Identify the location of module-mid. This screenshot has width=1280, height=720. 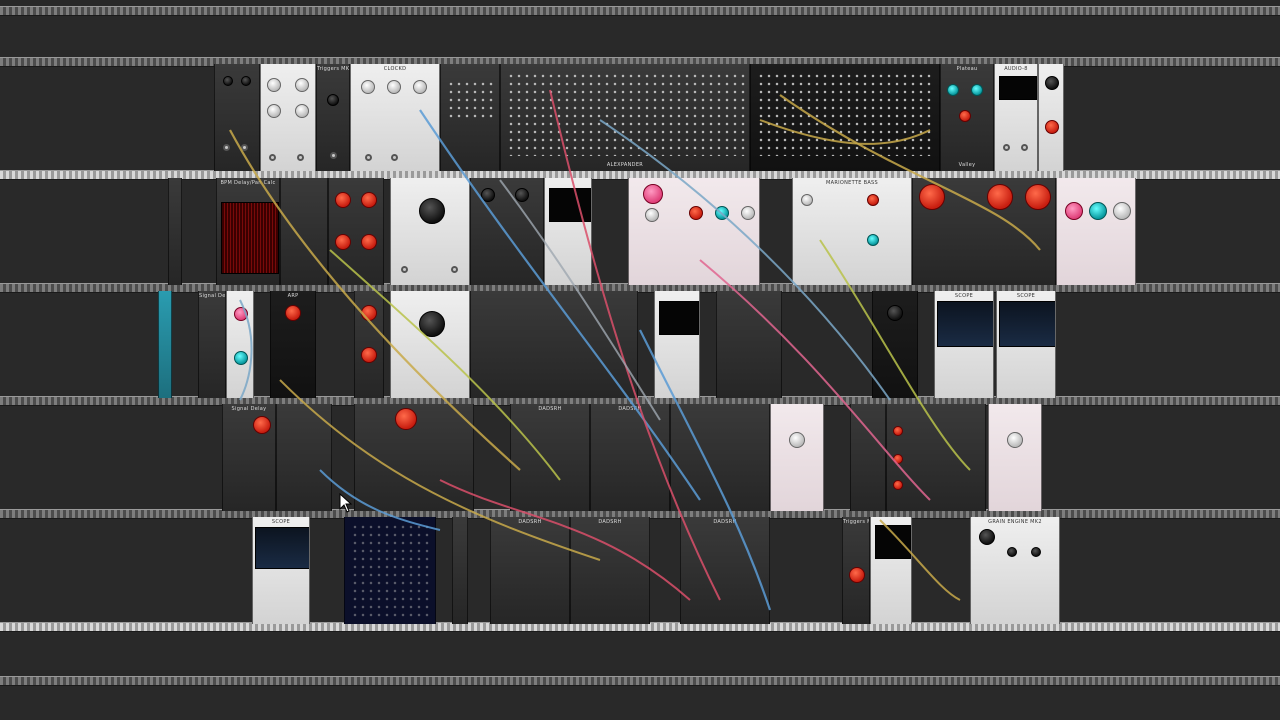
(304, 457).